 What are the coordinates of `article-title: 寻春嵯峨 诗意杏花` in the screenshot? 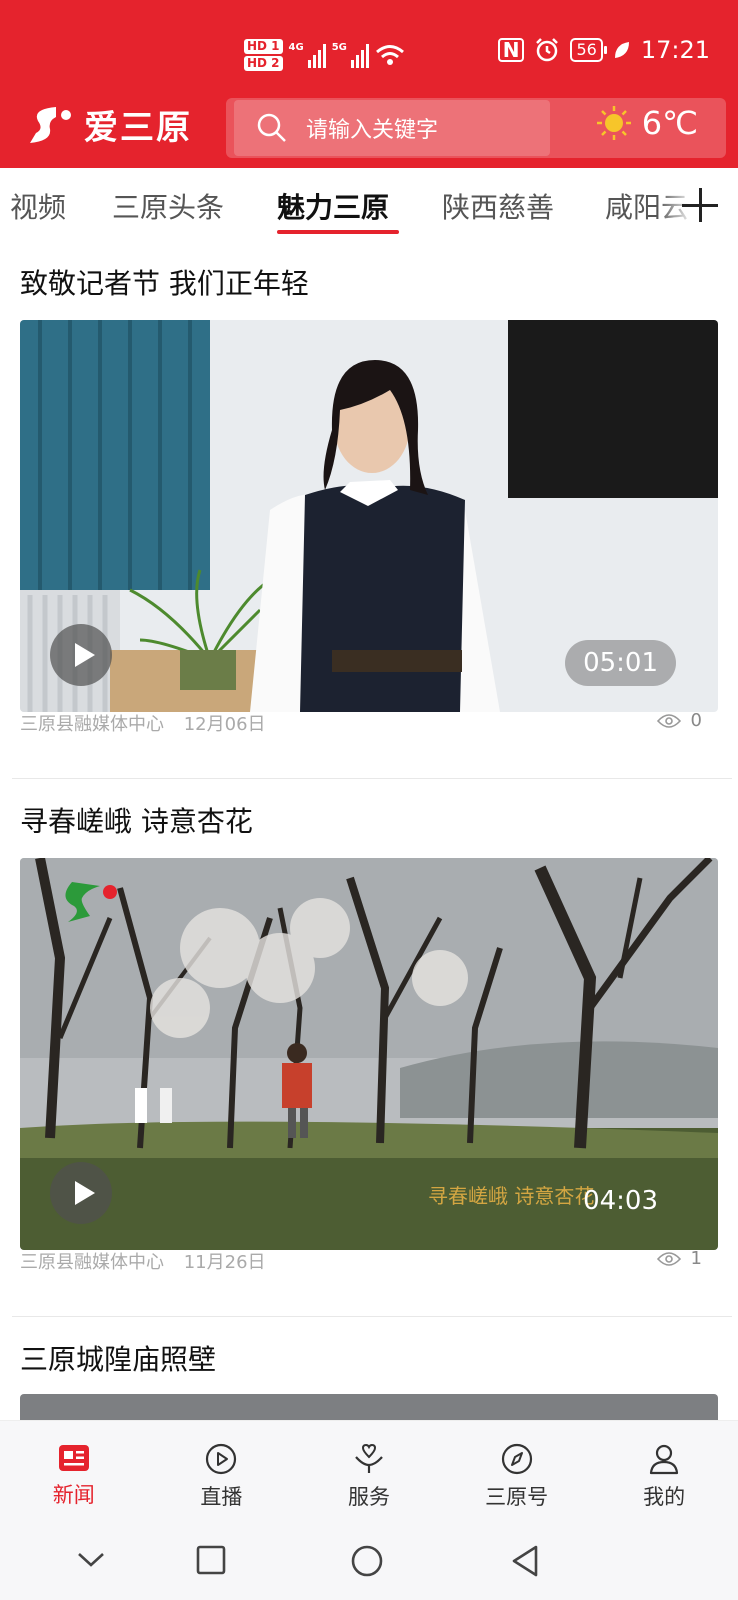 It's located at (136, 820).